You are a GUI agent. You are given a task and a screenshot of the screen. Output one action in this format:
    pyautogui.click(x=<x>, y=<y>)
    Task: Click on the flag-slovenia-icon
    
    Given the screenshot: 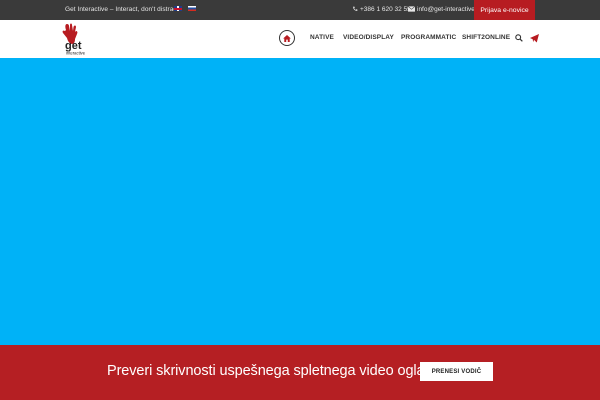 What is the action you would take?
    pyautogui.click(x=192, y=8)
    